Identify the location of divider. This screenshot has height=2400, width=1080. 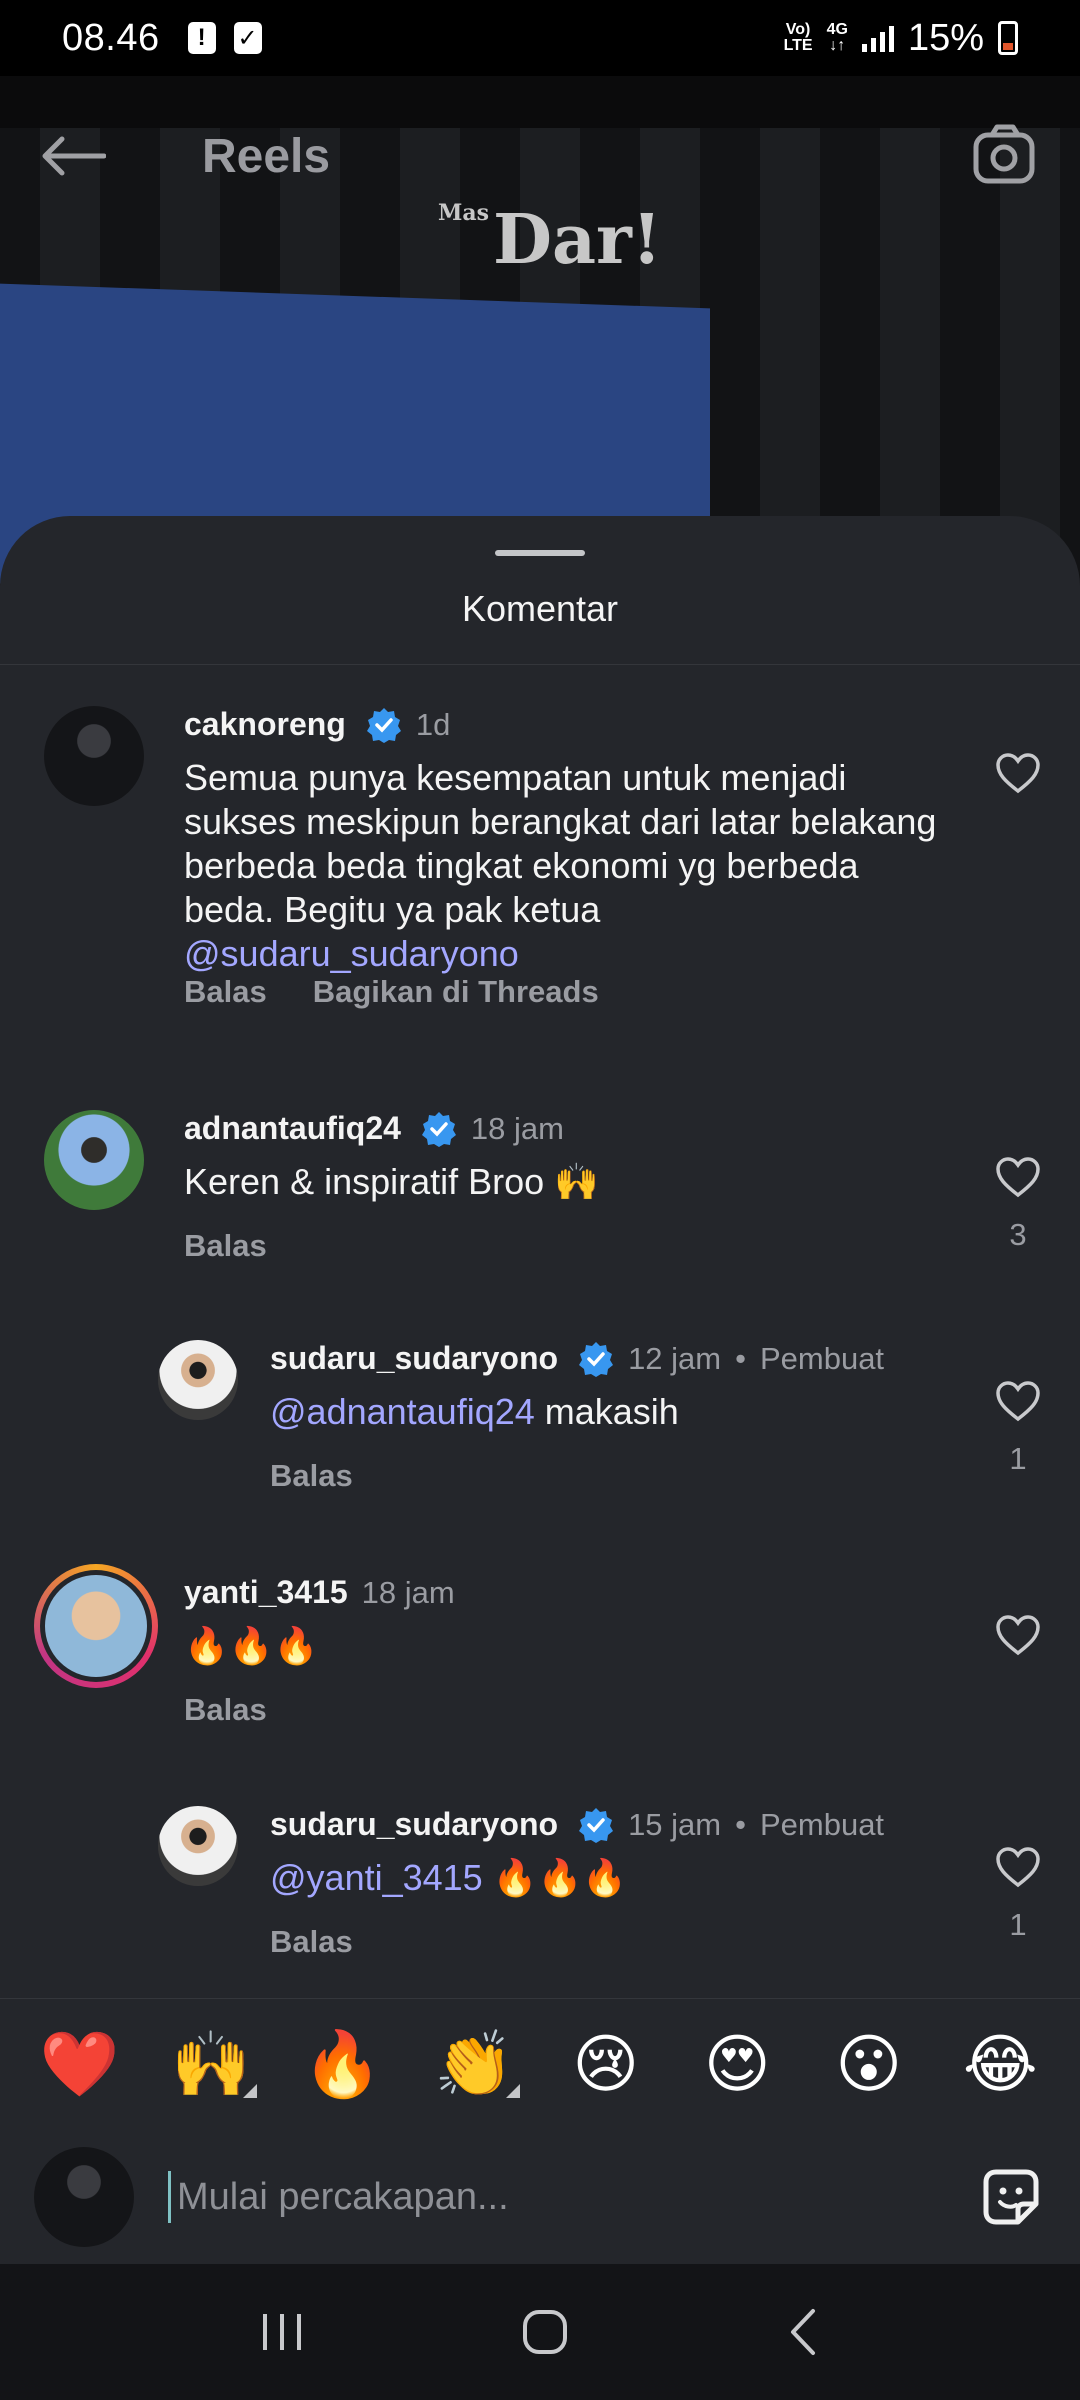
(540, 664).